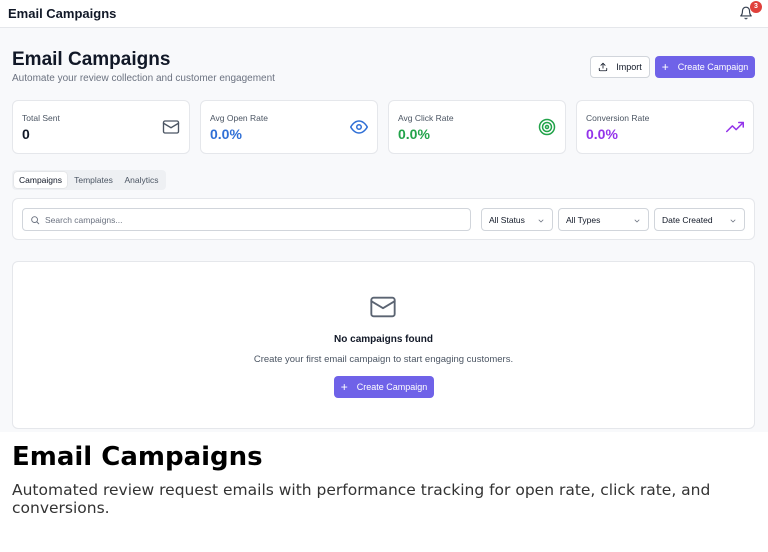 The image size is (768, 552). I want to click on stat-label: Avg Click Rate, so click(426, 118).